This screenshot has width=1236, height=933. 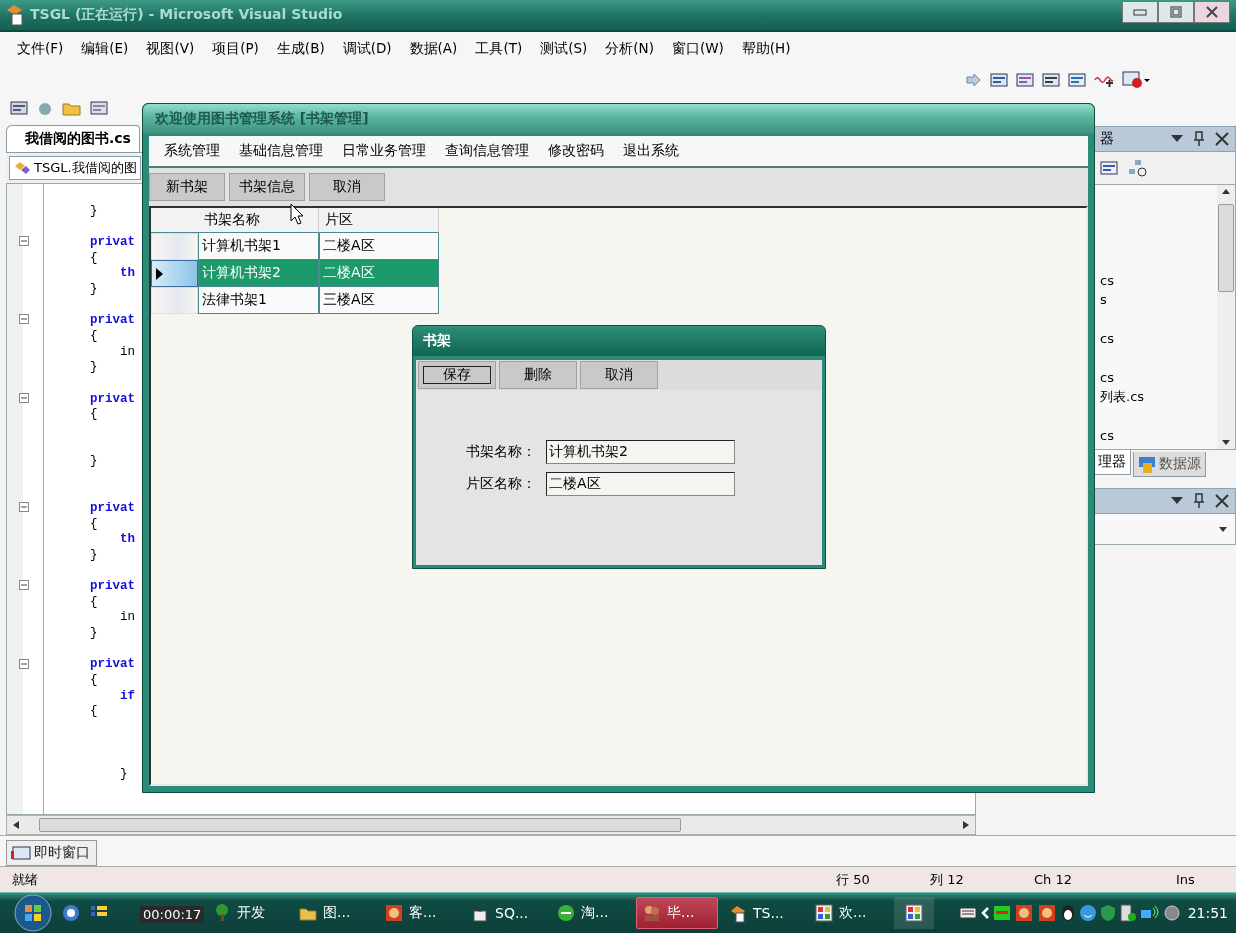 I want to click on file-item: s, so click(x=1103, y=300).